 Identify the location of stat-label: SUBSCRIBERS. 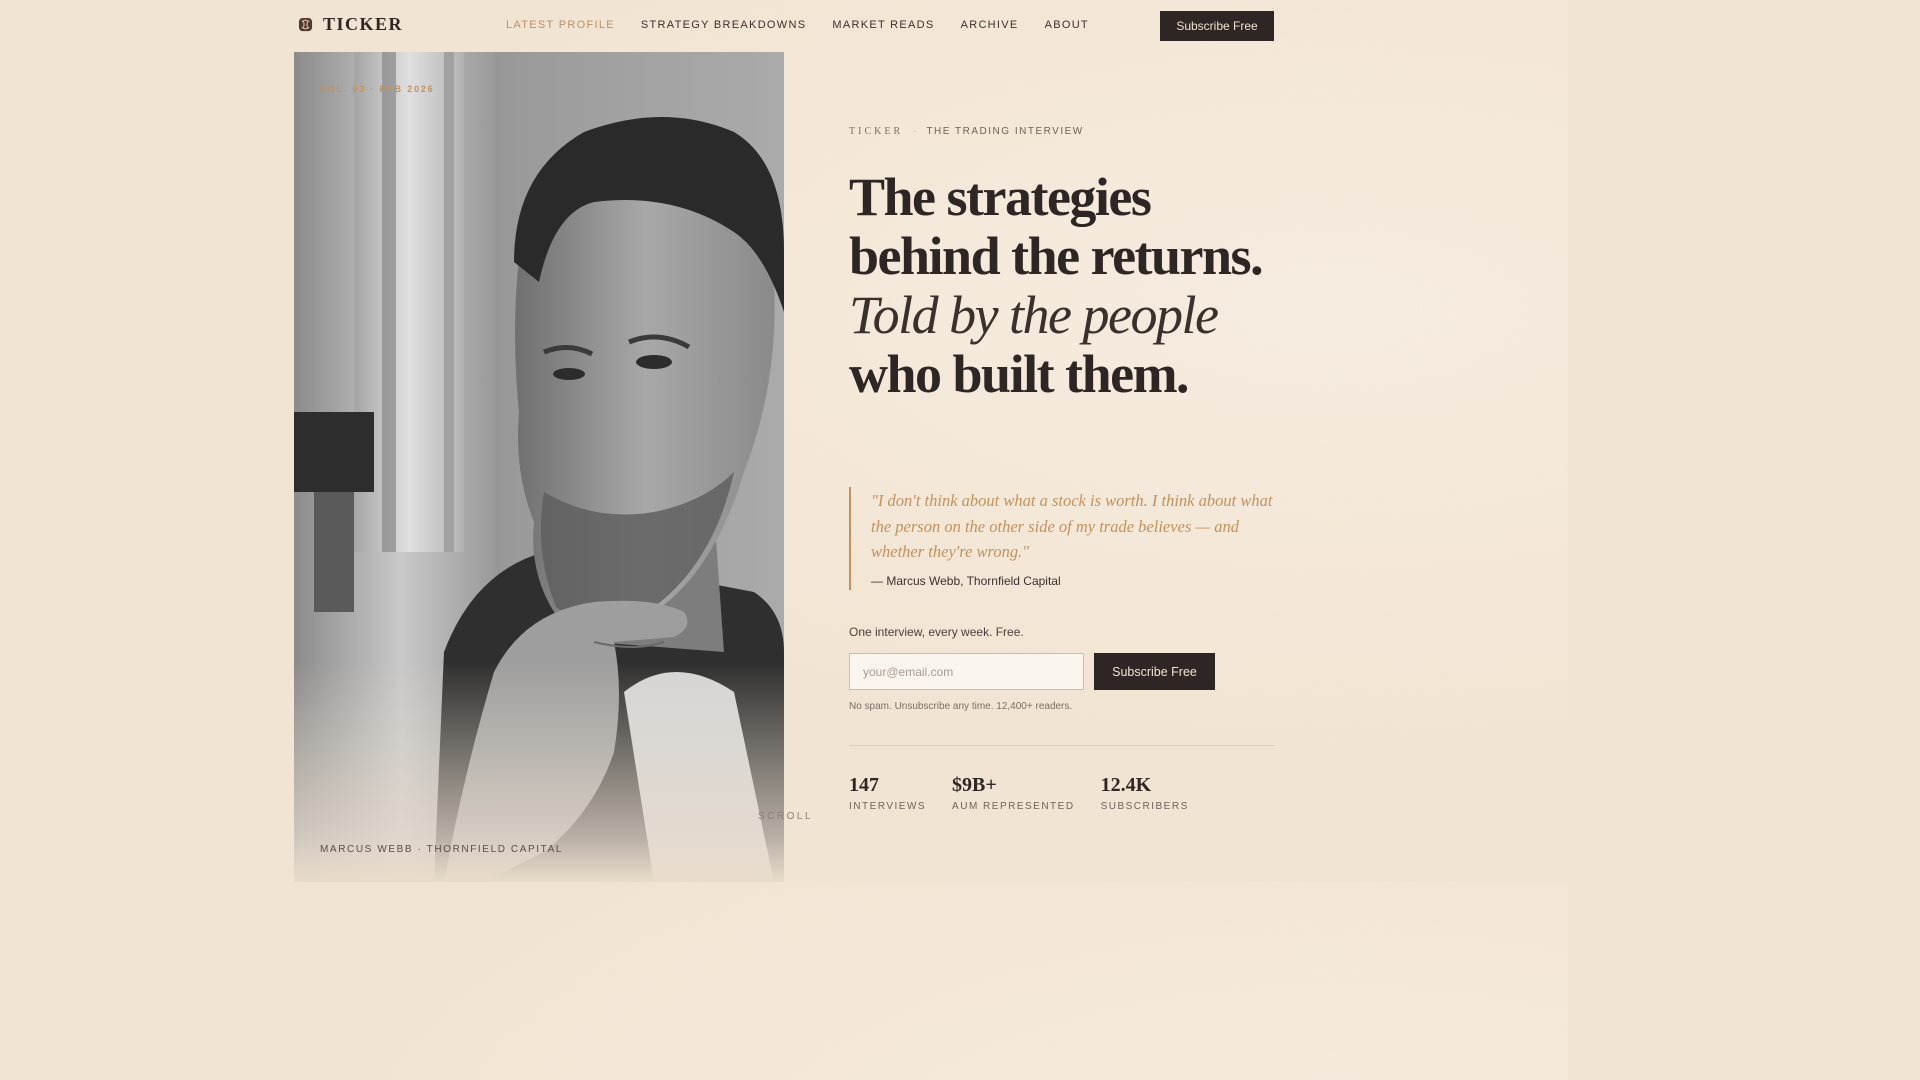
(1144, 806).